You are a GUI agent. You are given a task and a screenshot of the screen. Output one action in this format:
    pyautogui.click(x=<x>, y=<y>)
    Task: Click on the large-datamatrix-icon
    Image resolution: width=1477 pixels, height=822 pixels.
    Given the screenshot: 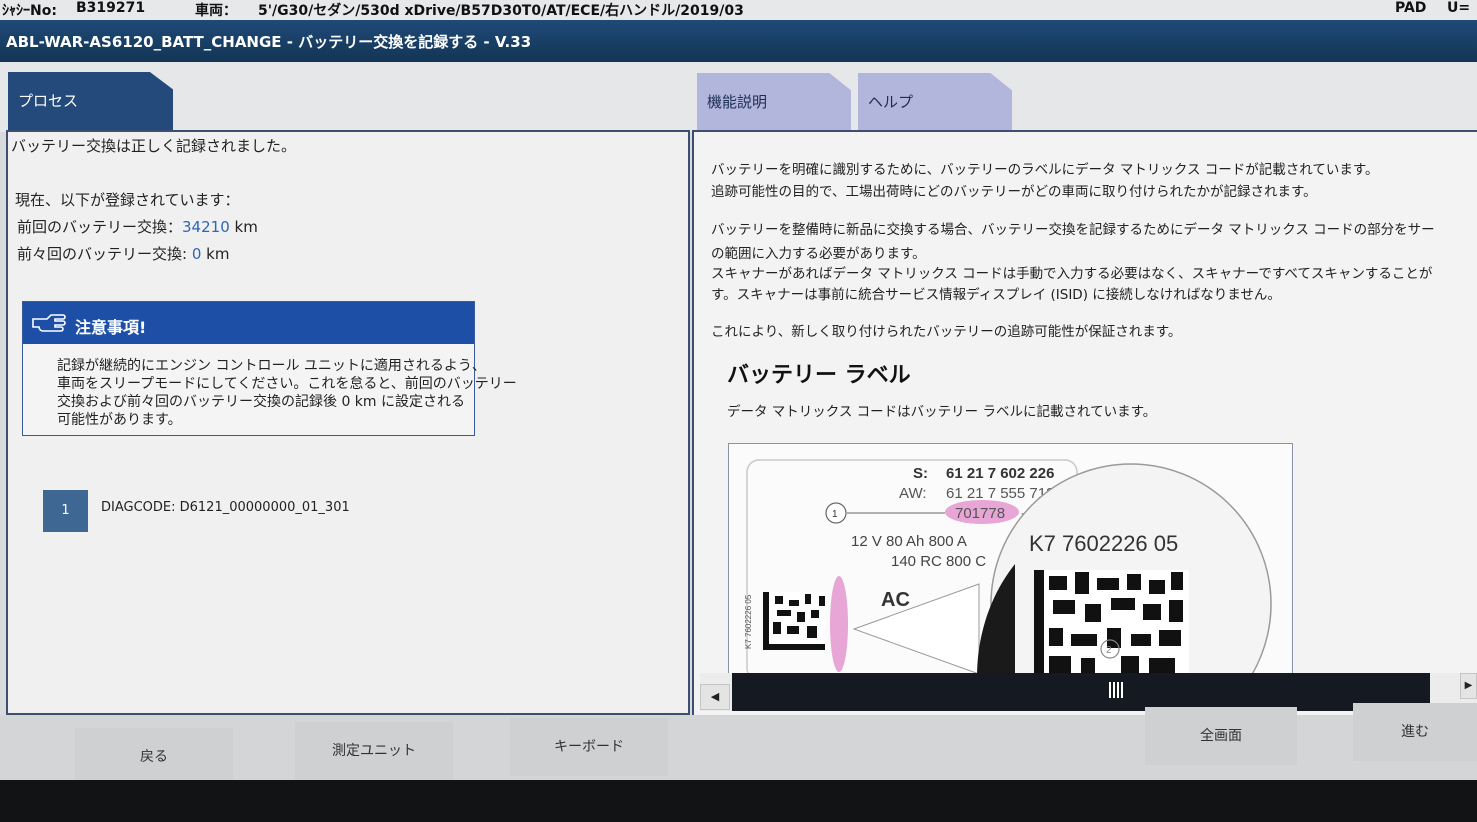 What is the action you would take?
    pyautogui.click(x=1111, y=622)
    